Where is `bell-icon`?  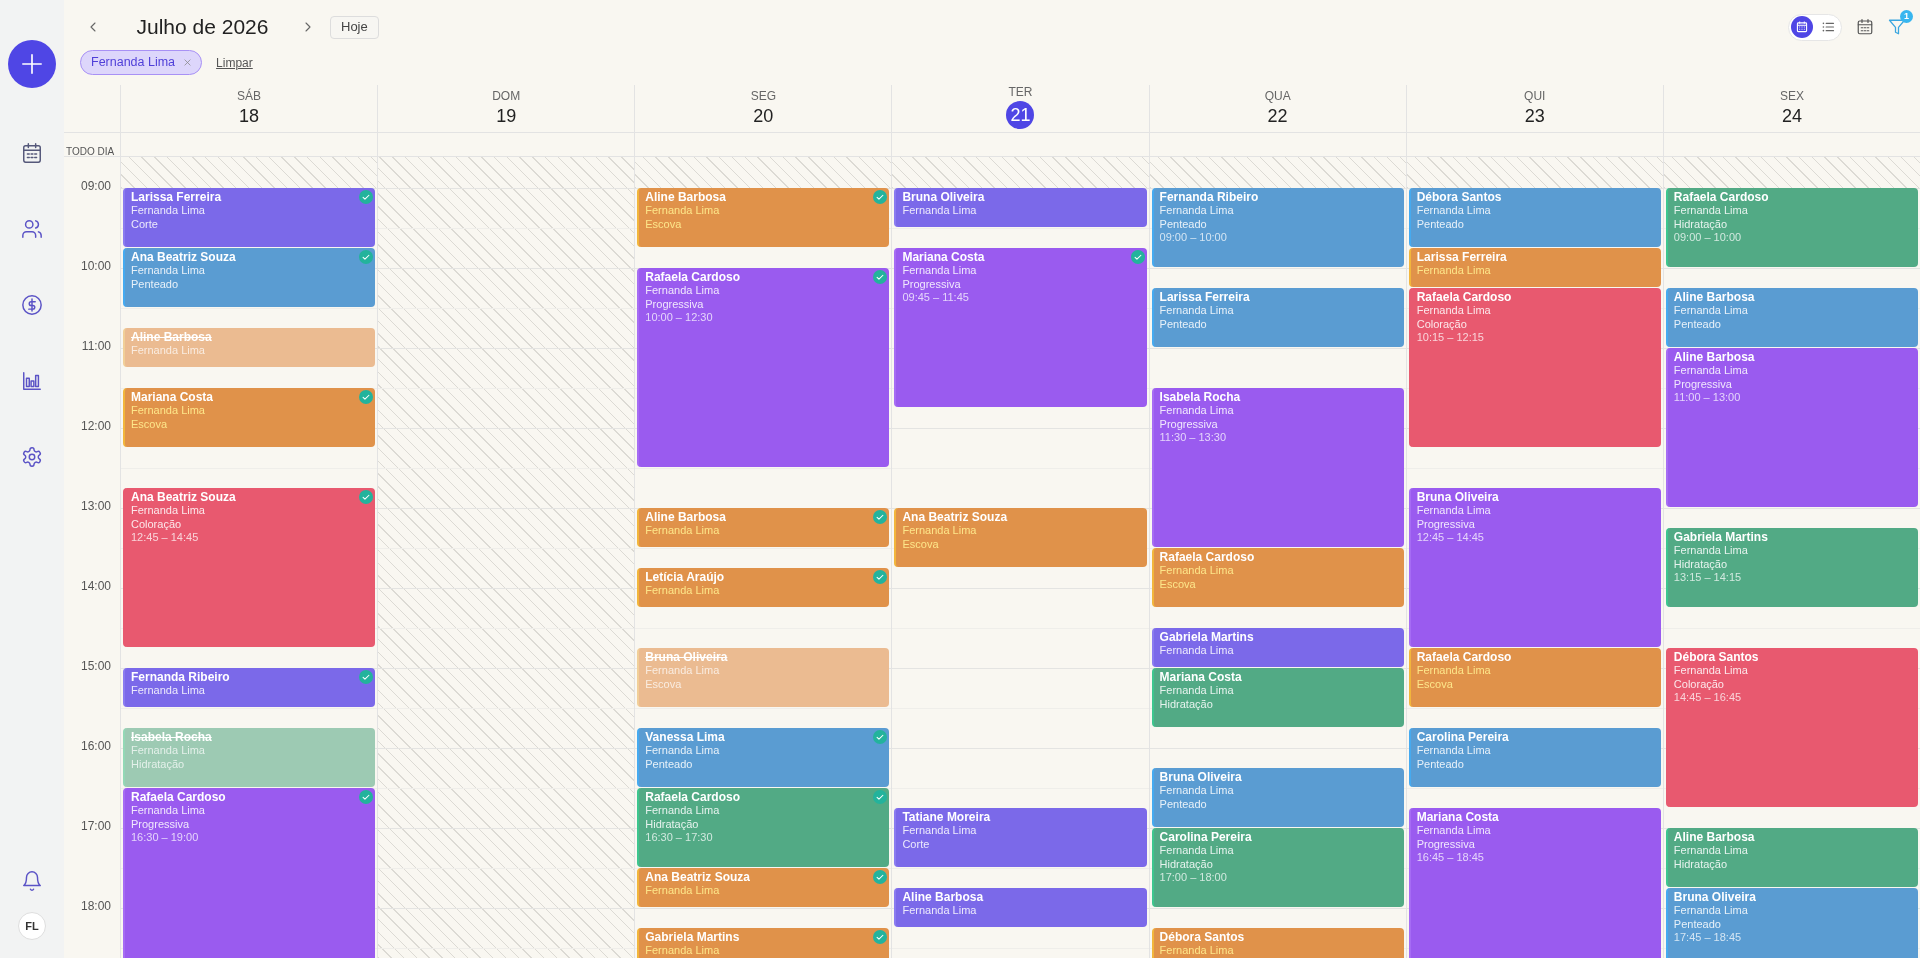 bell-icon is located at coordinates (32, 881).